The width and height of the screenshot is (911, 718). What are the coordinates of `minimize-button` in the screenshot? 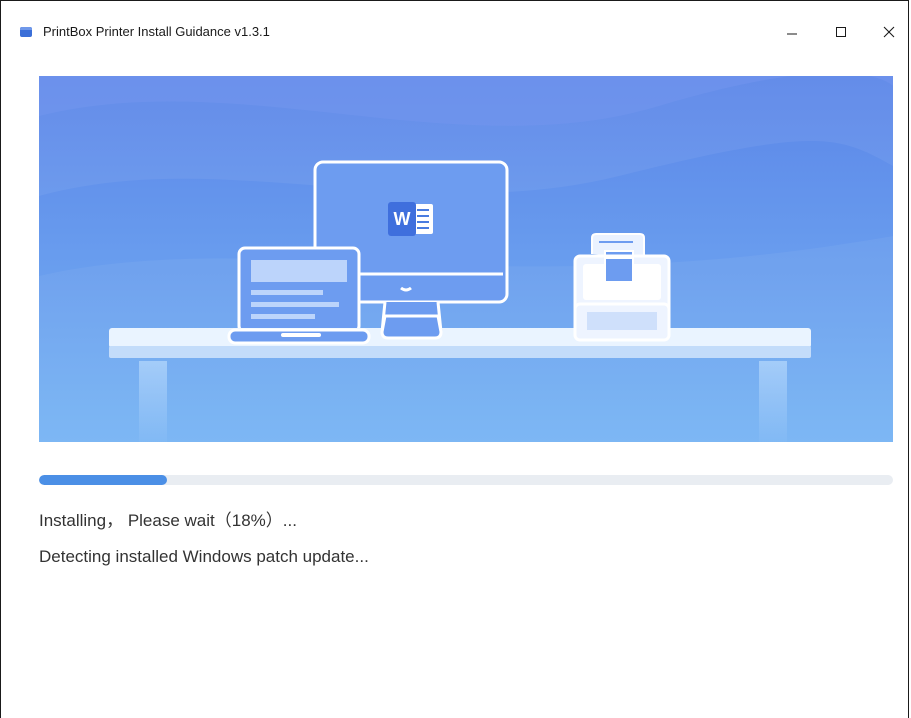 It's located at (792, 32).